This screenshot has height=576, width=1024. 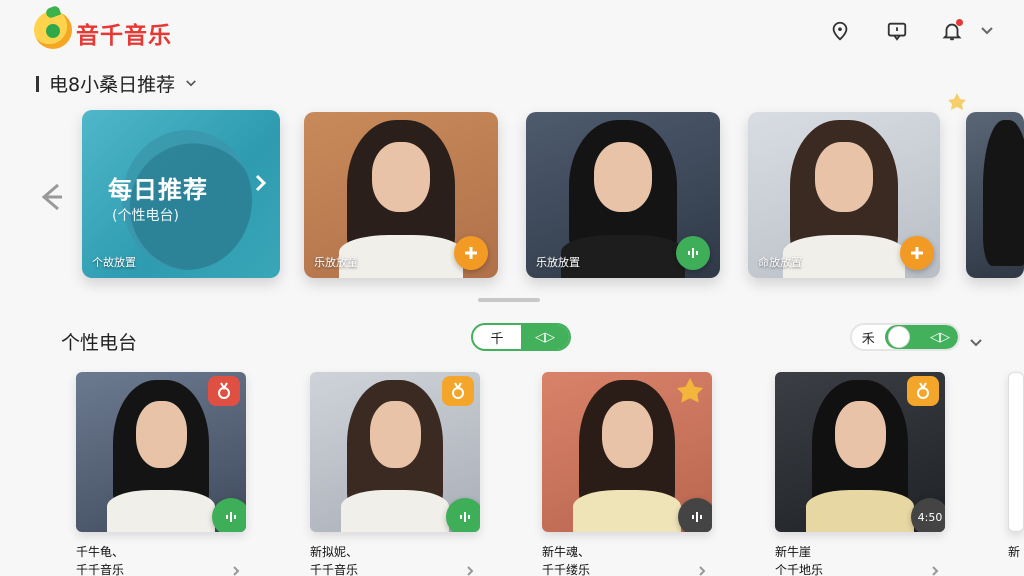 I want to click on card-caption: 乐放放童, so click(x=336, y=262).